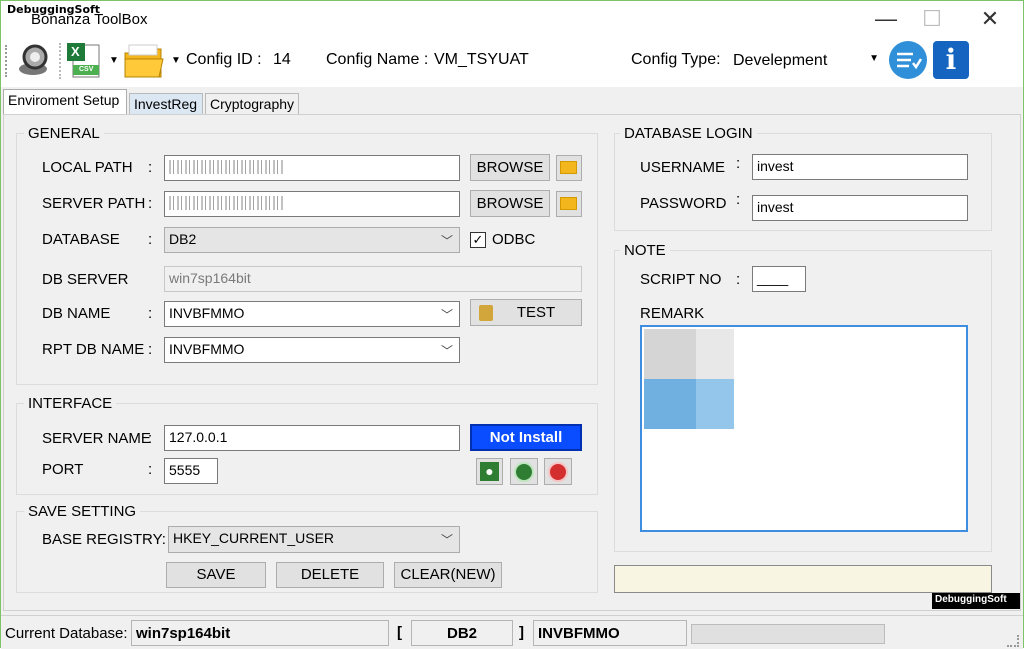  What do you see at coordinates (478, 240) in the screenshot?
I see `odbc-checkbox: ✓` at bounding box center [478, 240].